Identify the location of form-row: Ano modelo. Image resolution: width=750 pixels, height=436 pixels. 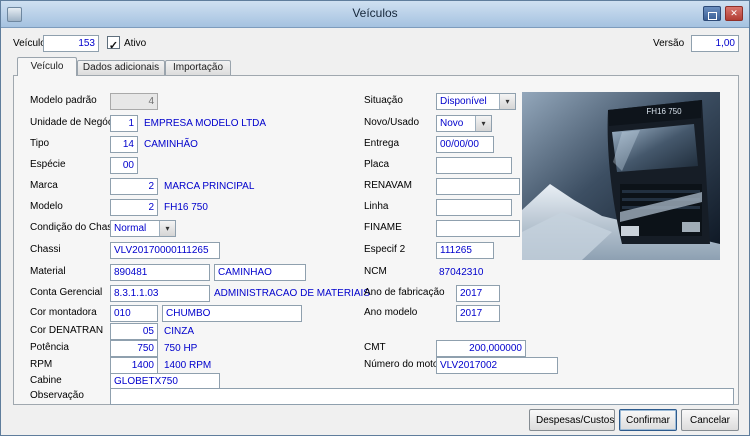
(376, 313).